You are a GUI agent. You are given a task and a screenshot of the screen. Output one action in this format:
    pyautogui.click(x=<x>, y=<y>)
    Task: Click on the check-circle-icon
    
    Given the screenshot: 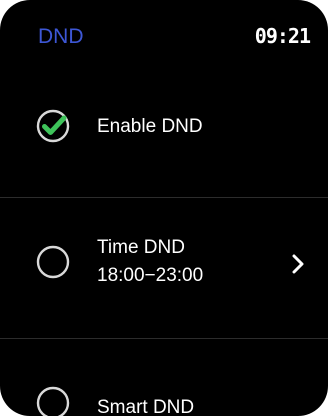 What is the action you would take?
    pyautogui.click(x=53, y=126)
    